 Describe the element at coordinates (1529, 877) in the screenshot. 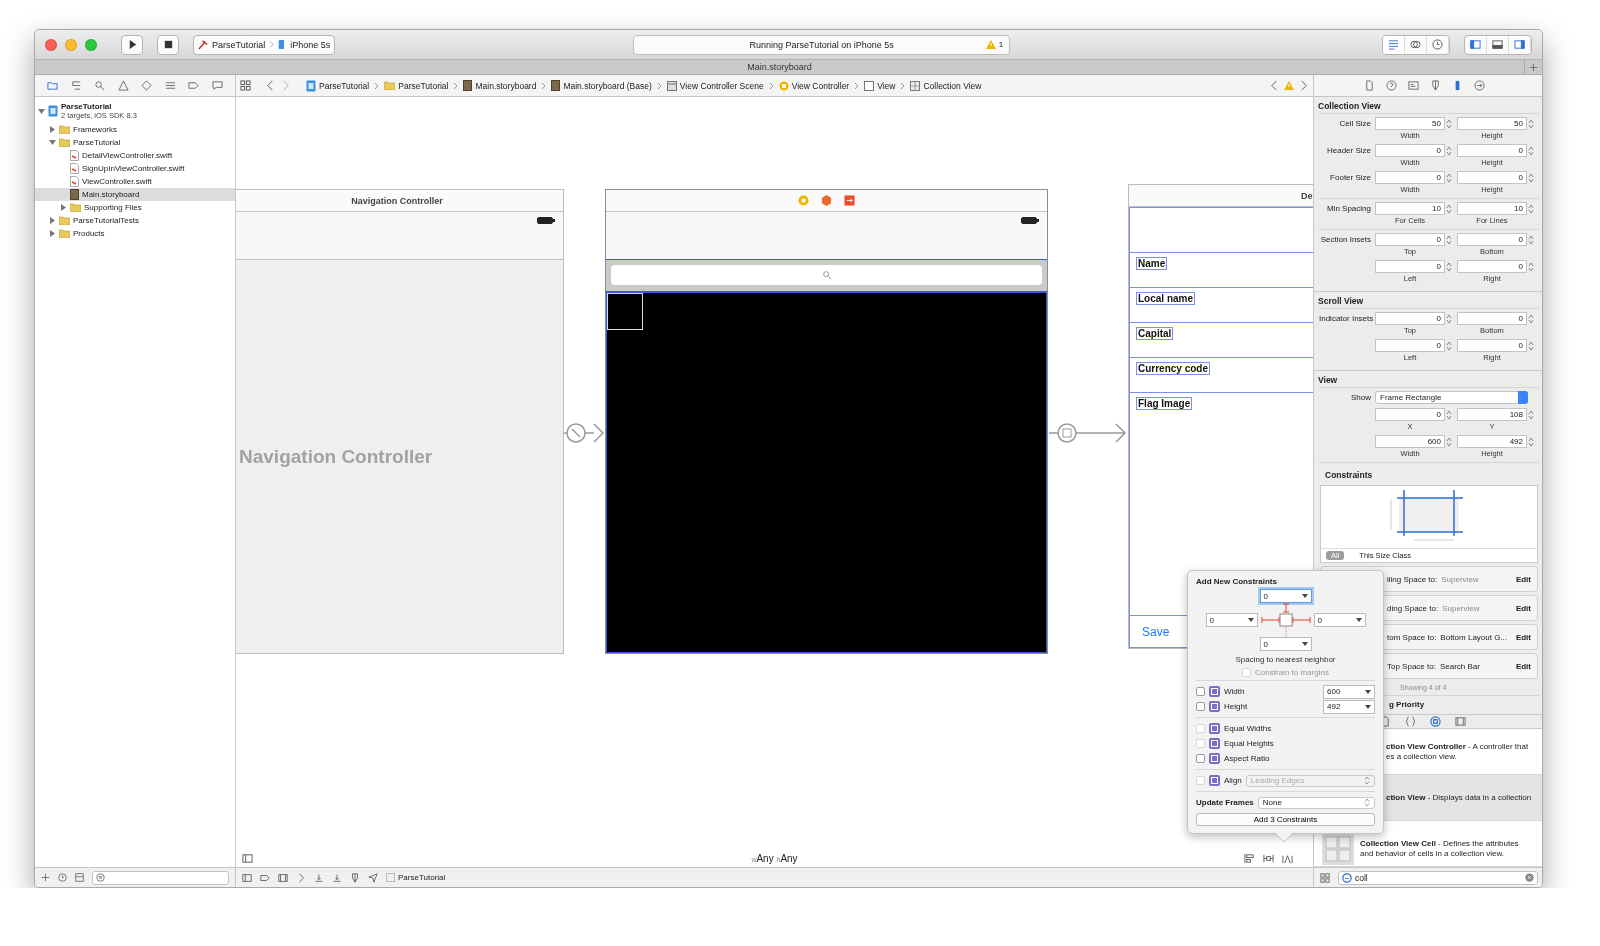

I see `clear-icon` at that location.